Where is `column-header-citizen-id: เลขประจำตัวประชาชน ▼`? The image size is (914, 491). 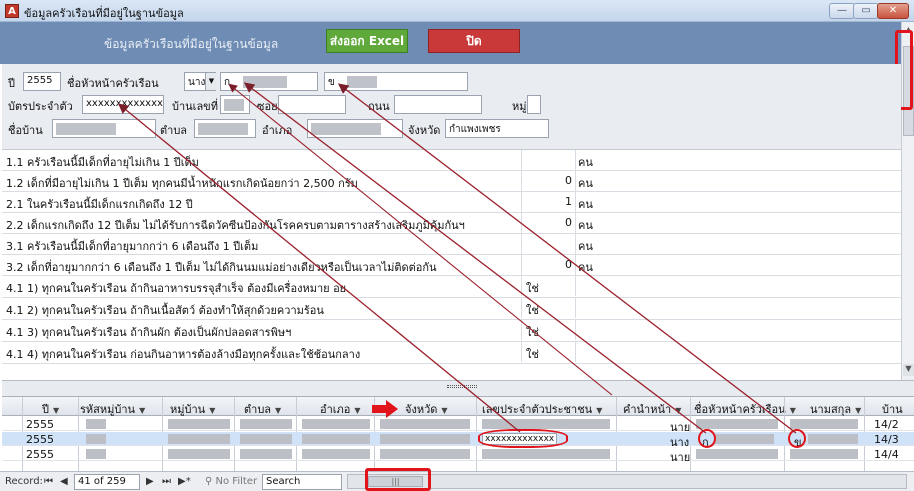 column-header-citizen-id: เลขประจำตัวประชาชน ▼ is located at coordinates (542, 409).